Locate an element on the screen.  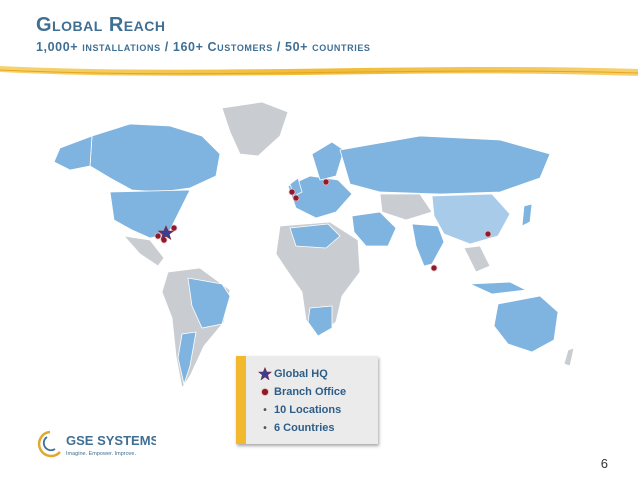
legend-item-countries: • 6 Countries is located at coordinates (295, 428).